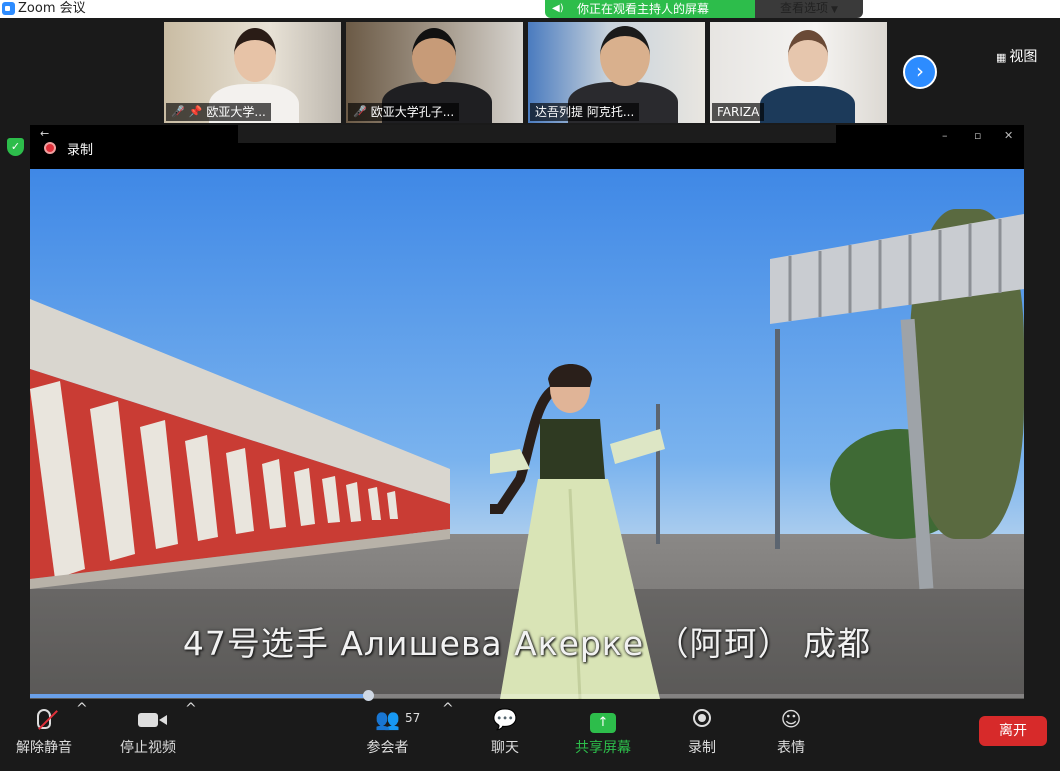 This screenshot has width=1060, height=771. I want to click on minimize-icon: –, so click(945, 135).